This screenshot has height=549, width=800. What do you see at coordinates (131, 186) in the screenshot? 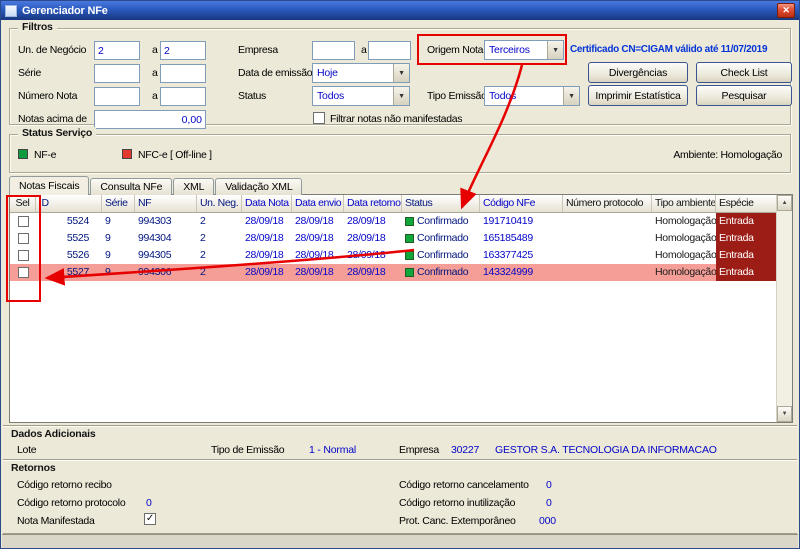
I see `tab-consulta-nfe: Consulta NFe` at bounding box center [131, 186].